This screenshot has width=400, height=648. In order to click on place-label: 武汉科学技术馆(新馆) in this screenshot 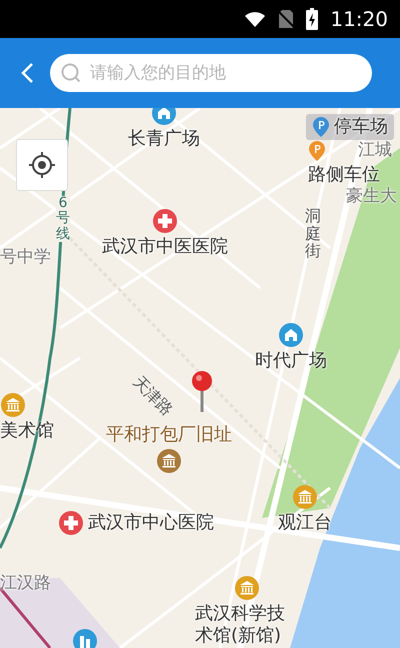, I will do `click(240, 624)`.